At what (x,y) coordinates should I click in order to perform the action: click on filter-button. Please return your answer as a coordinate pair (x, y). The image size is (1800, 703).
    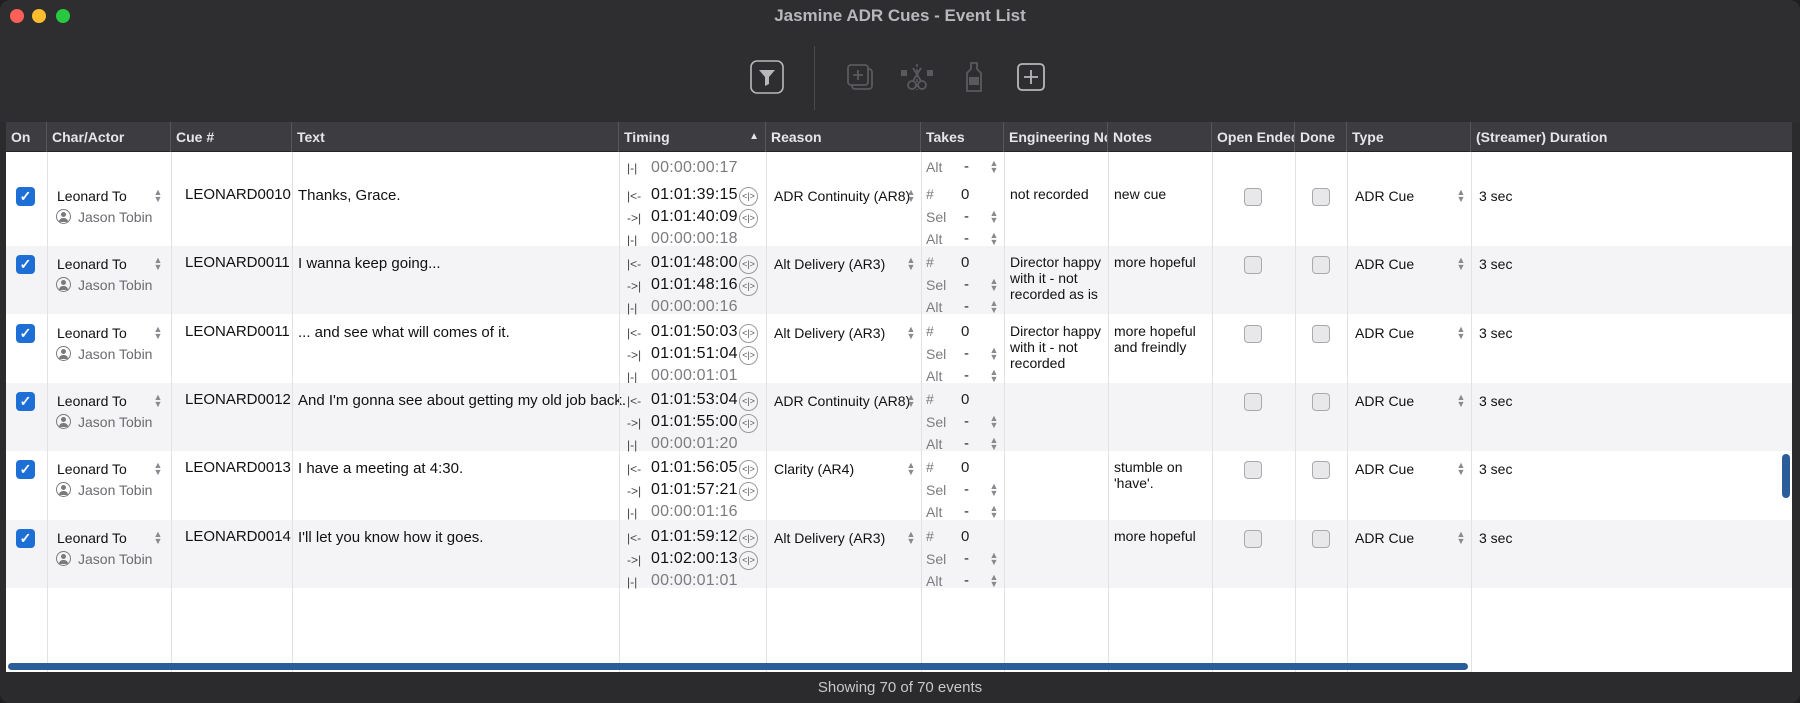
    Looking at the image, I should click on (767, 77).